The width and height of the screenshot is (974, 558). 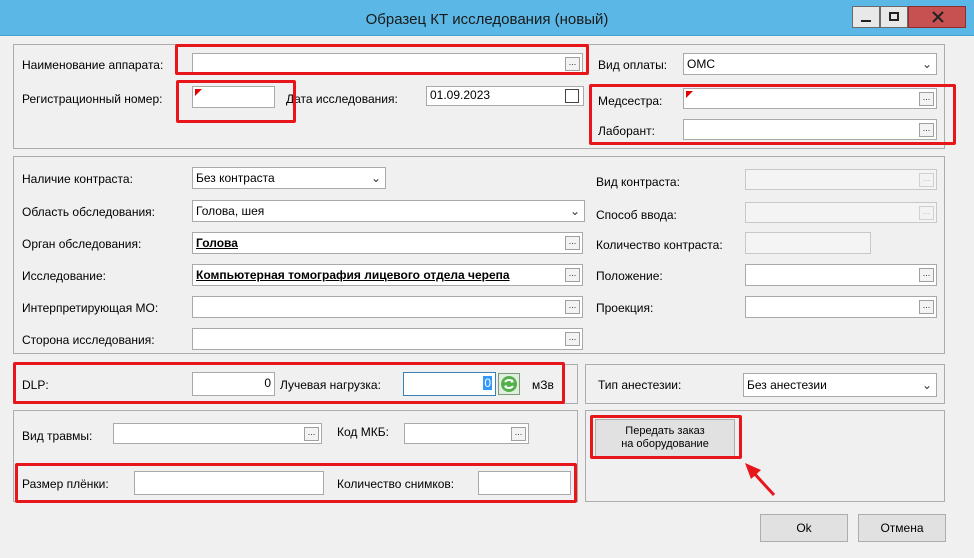 What do you see at coordinates (487, 19) in the screenshot?
I see `window-title: Образец КТ исследования (новый)` at bounding box center [487, 19].